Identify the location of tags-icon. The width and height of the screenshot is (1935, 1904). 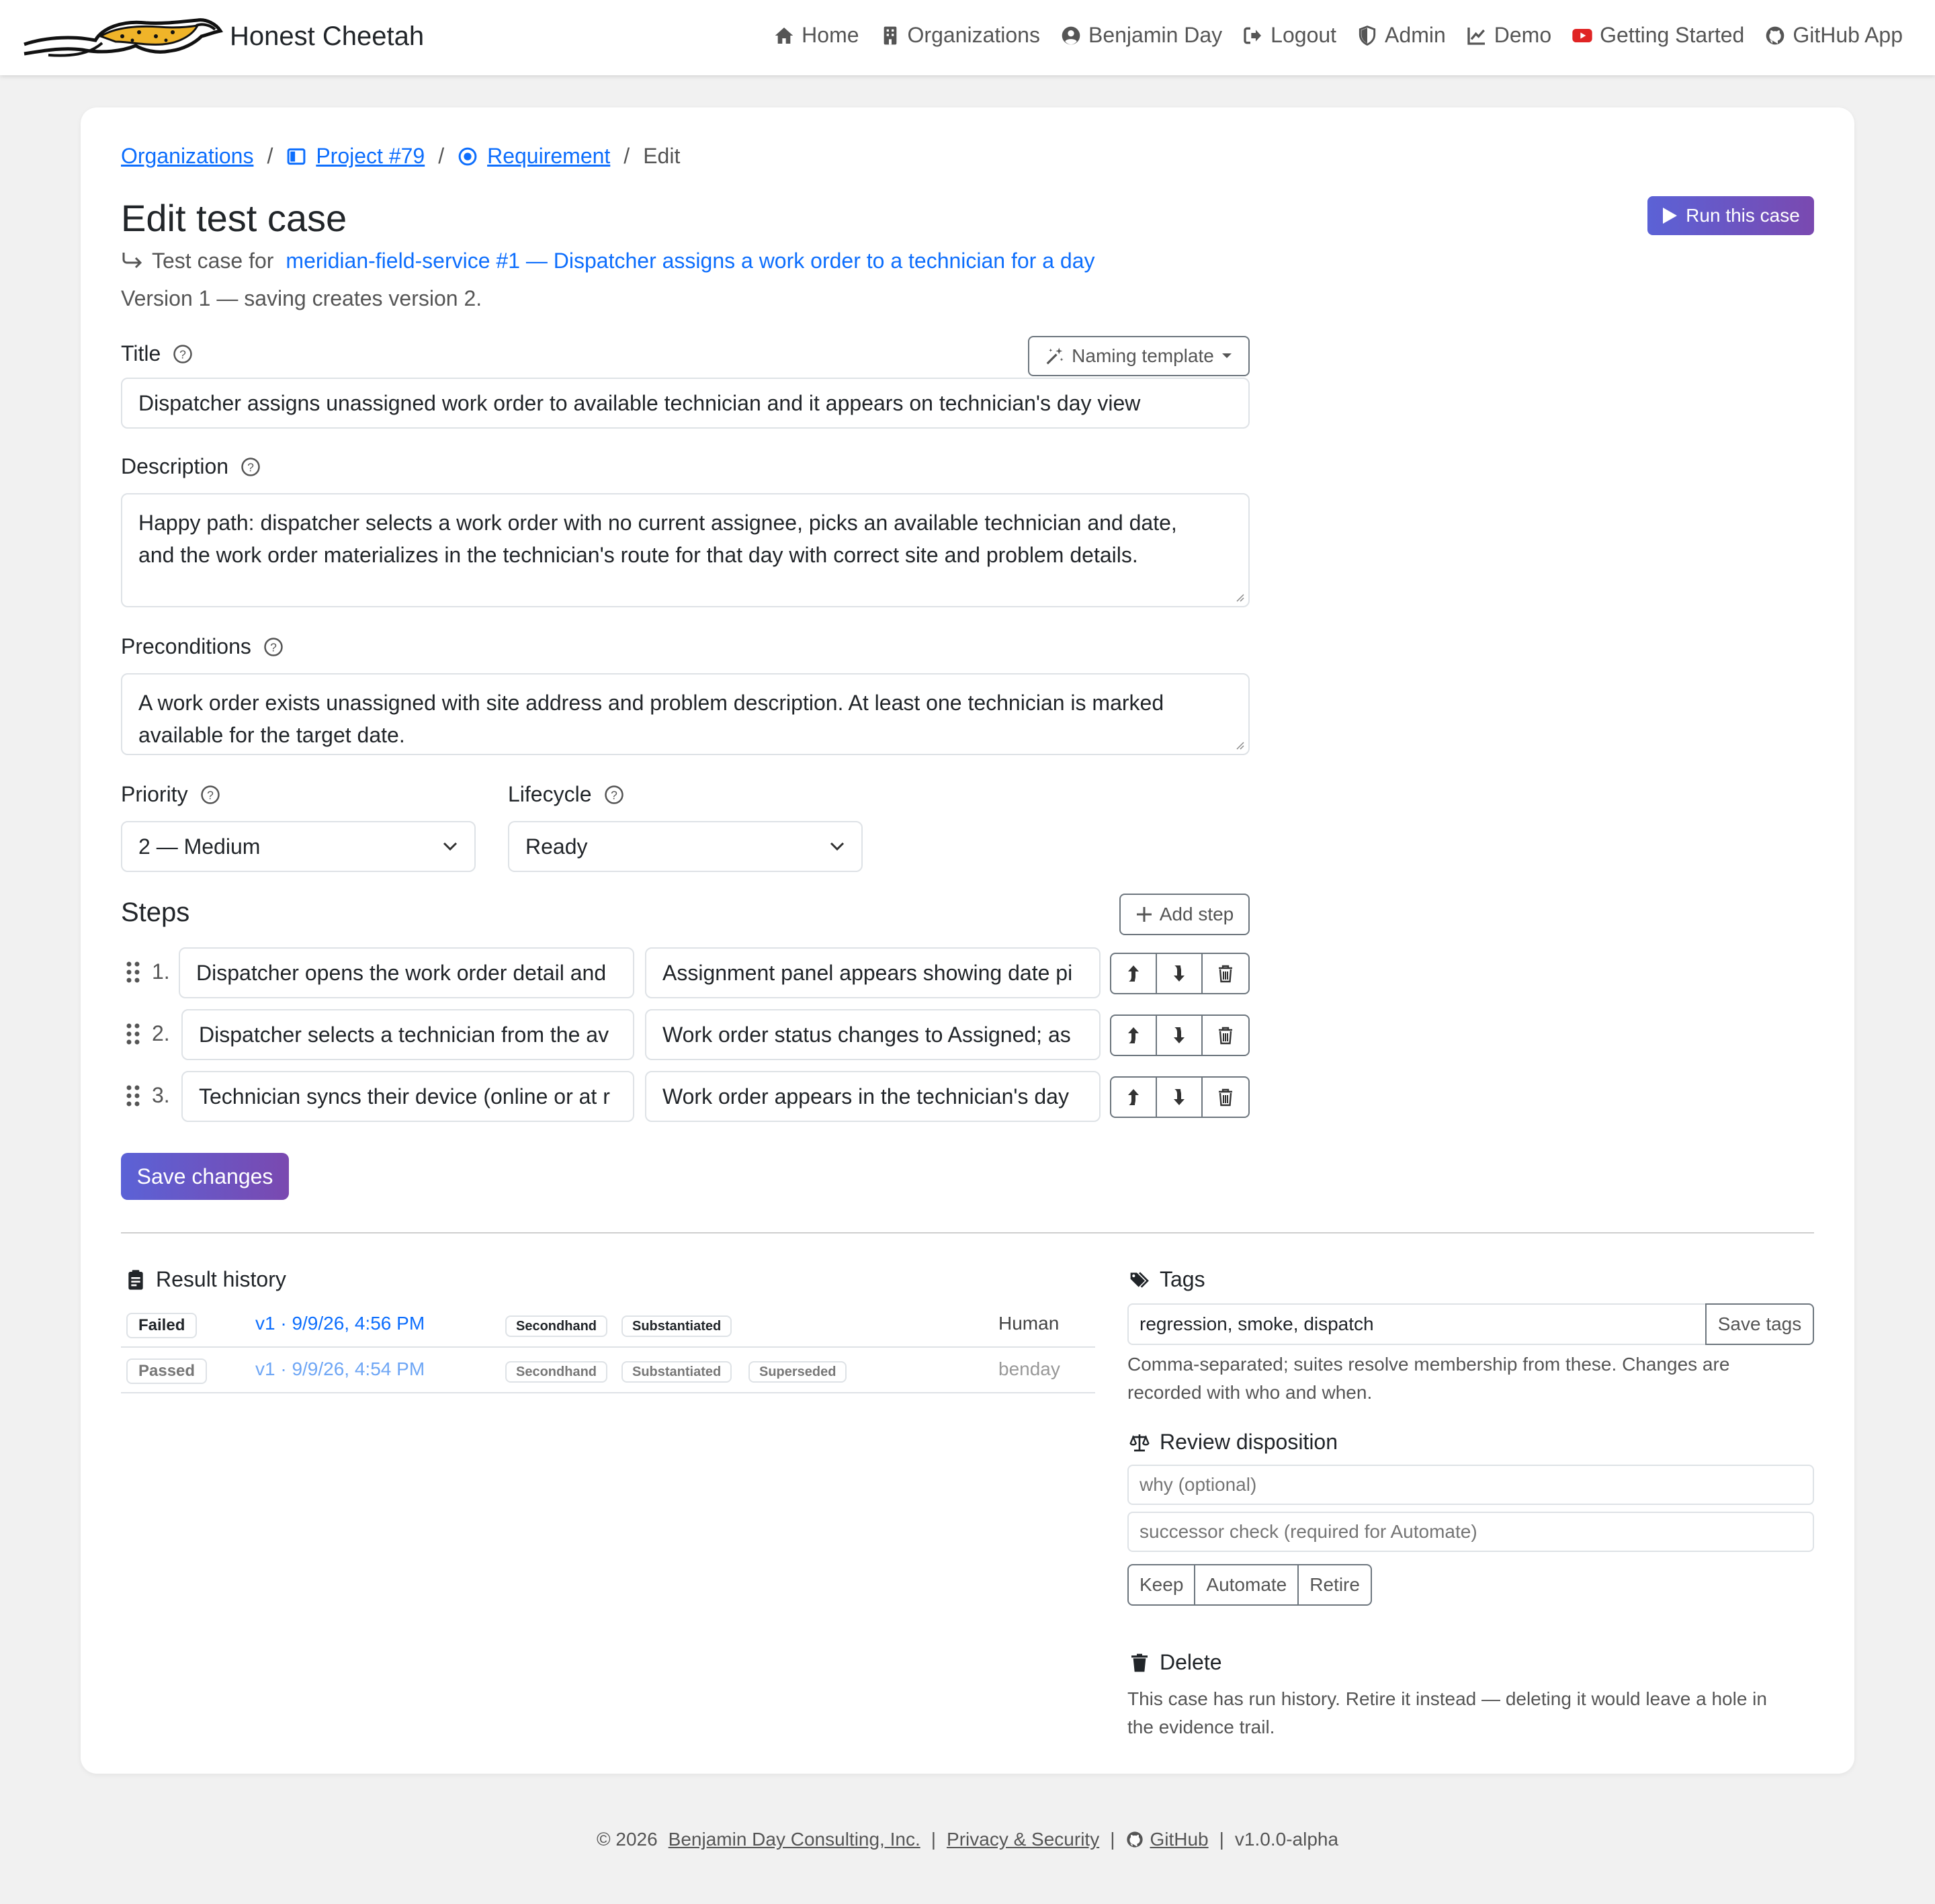
(1139, 1279).